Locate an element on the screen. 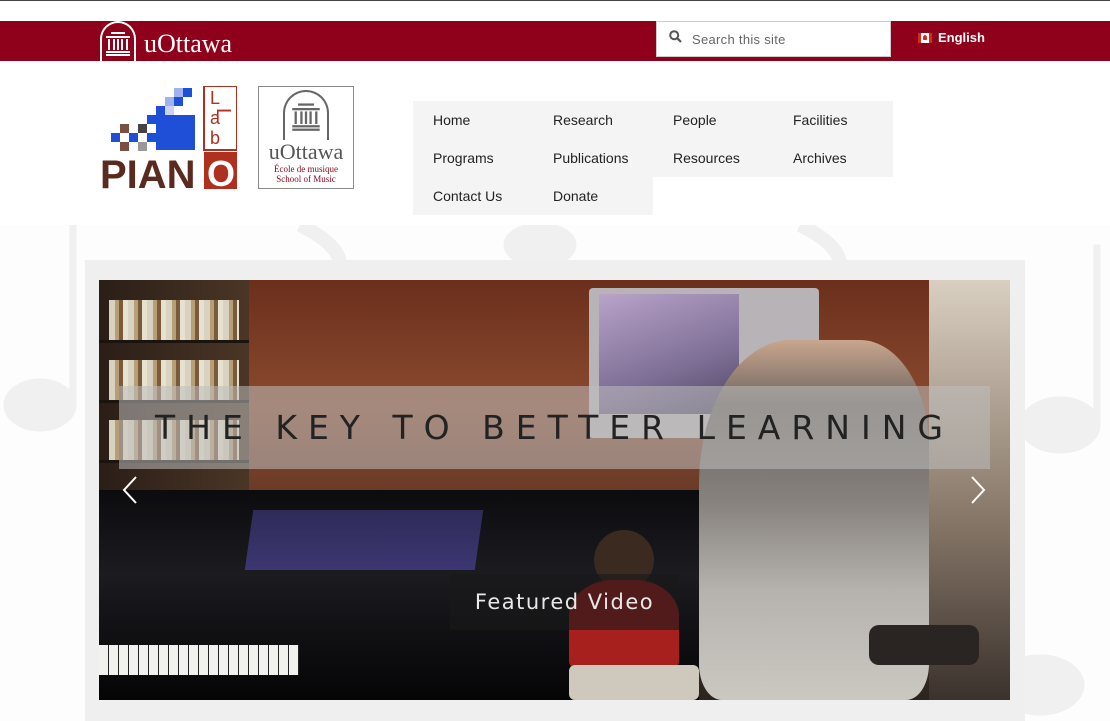 The height and width of the screenshot is (721, 1110). hero-headline: THE KEY TO BETTER LEARNING is located at coordinates (554, 427).